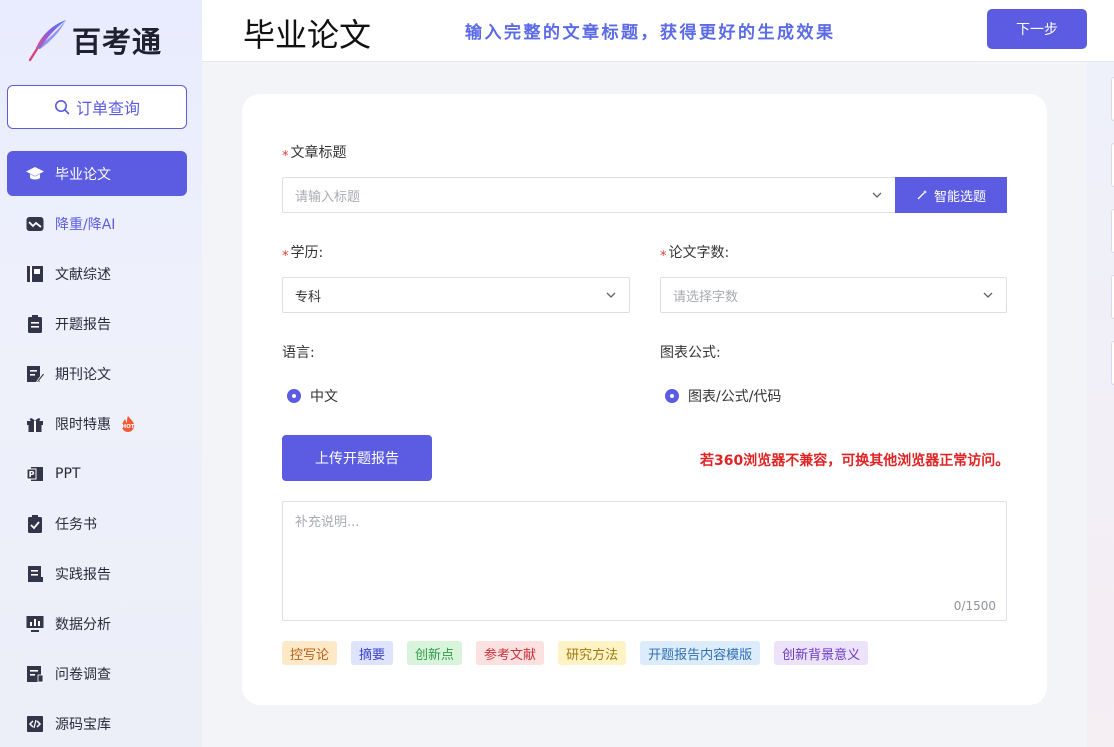 This screenshot has width=1114, height=747. I want to click on language-radio-chinese: 中文, so click(312, 396).